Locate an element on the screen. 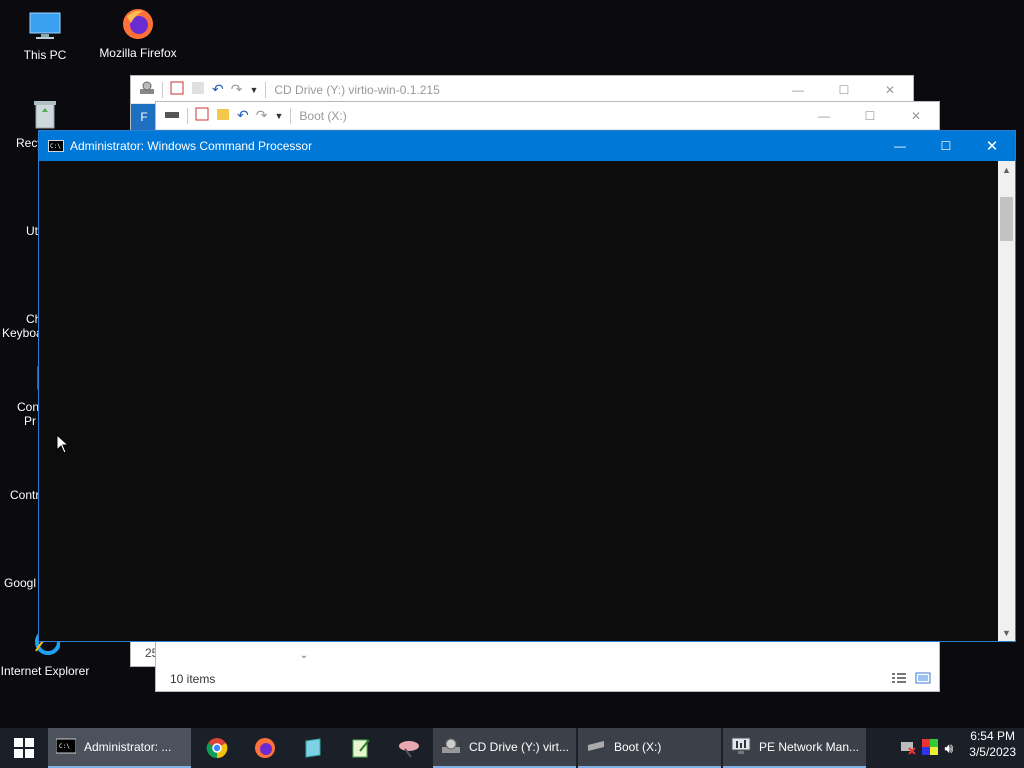 Image resolution: width=1024 pixels, height=768 pixels. window-title: CD Drive (Y:) virtio-win-0.1.215 is located at coordinates (357, 89).